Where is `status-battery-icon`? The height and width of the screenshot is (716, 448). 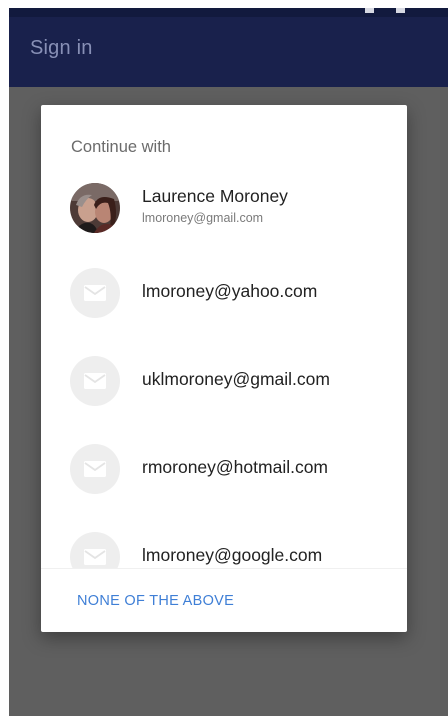
status-battery-icon is located at coordinates (400, 10).